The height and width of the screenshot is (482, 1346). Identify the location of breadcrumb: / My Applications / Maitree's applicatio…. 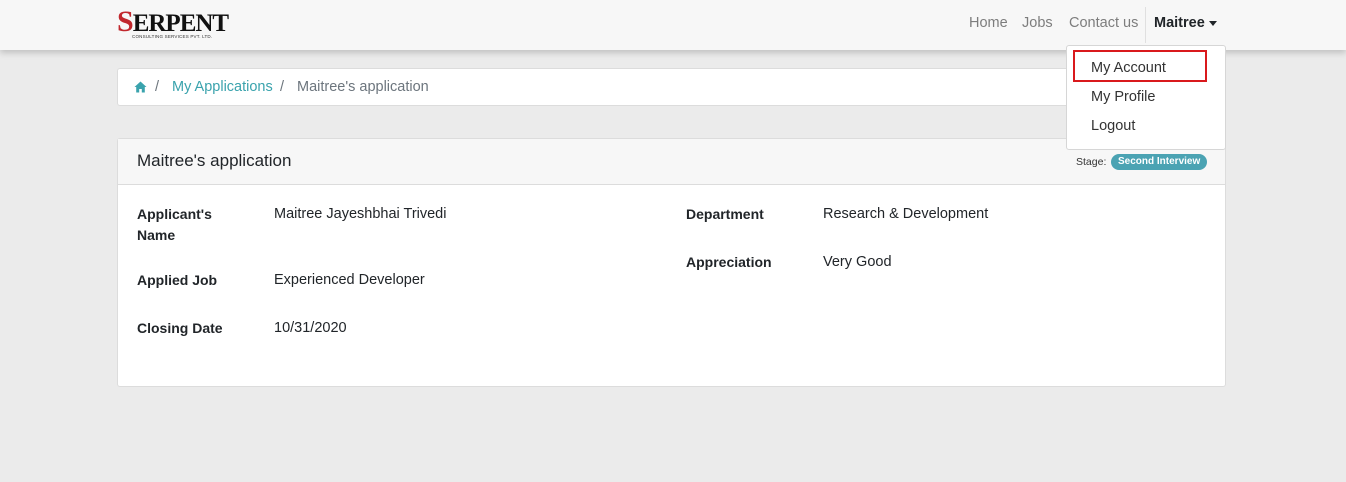
(671, 87).